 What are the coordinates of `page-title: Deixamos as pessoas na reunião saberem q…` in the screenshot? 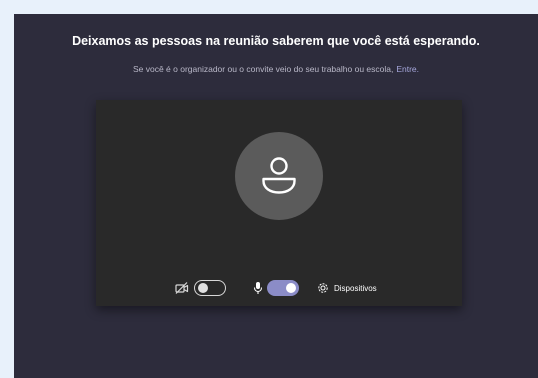 It's located at (276, 41).